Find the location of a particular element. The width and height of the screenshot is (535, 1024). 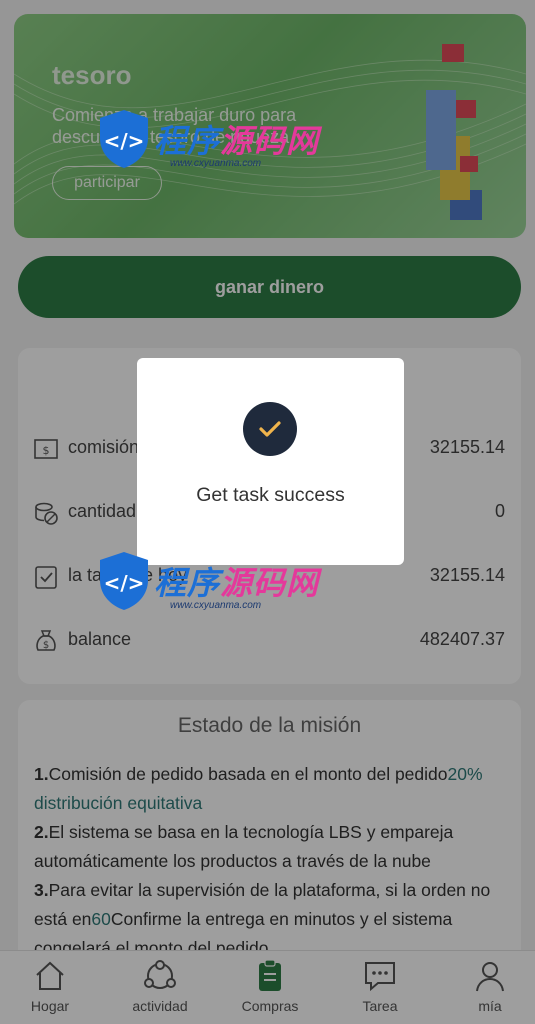

success-dialog: Get task success is located at coordinates (270, 461).